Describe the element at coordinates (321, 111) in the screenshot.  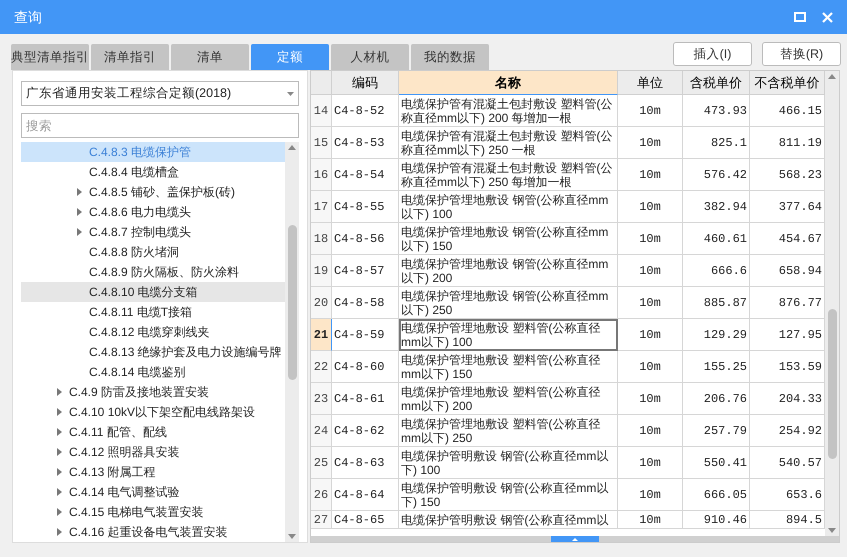
I see `row-number: 14` at that location.